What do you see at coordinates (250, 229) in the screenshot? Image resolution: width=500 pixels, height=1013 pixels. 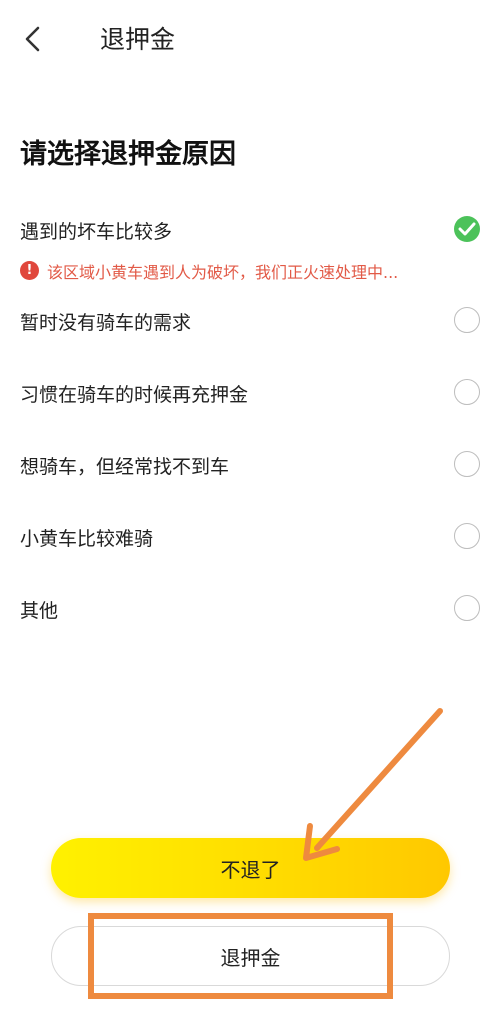 I see `reason-option-1: 遇到的坏车比较多` at bounding box center [250, 229].